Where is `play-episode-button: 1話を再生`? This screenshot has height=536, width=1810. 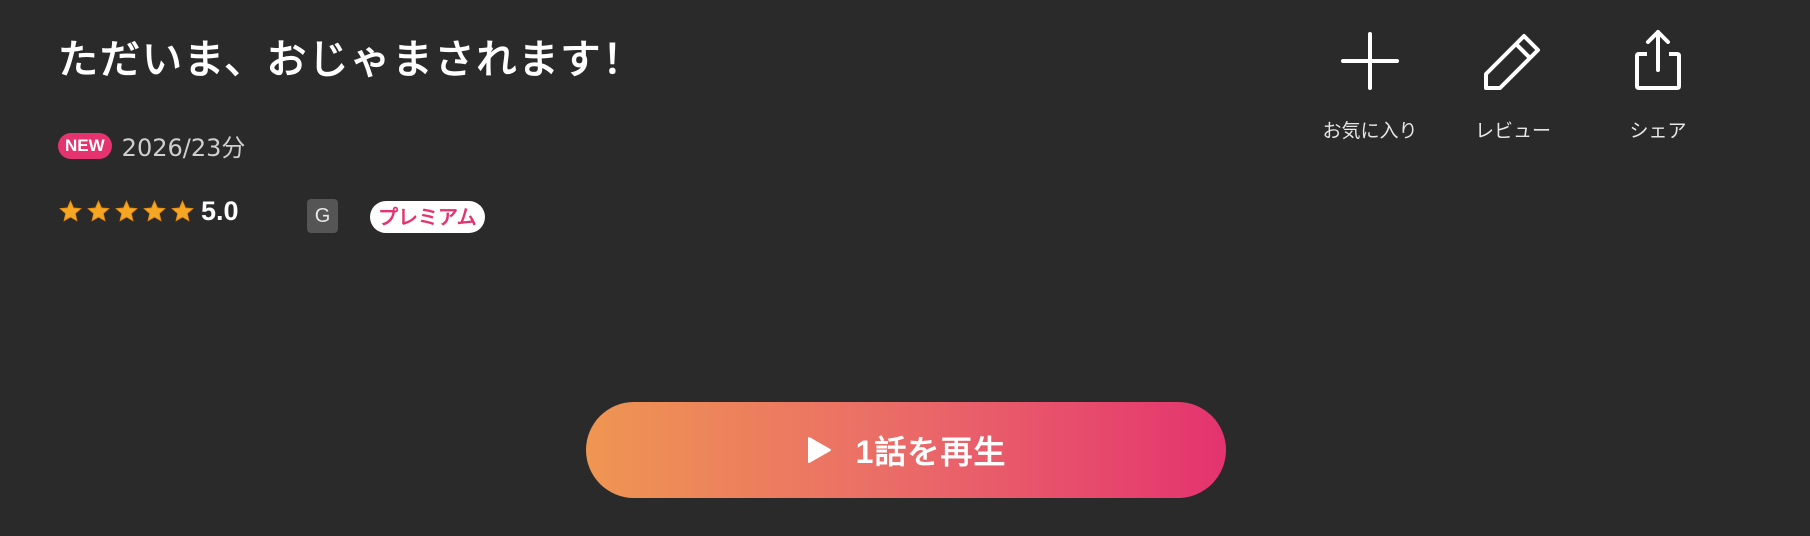 play-episode-button: 1話を再生 is located at coordinates (906, 450).